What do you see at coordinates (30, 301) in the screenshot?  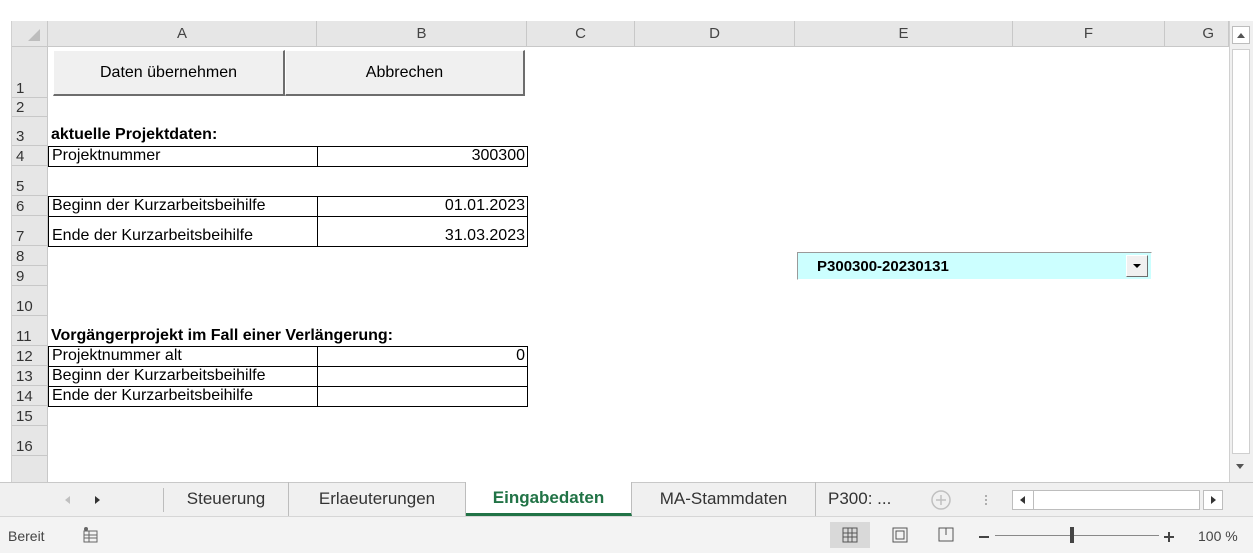 I see `row-header-10: 10` at bounding box center [30, 301].